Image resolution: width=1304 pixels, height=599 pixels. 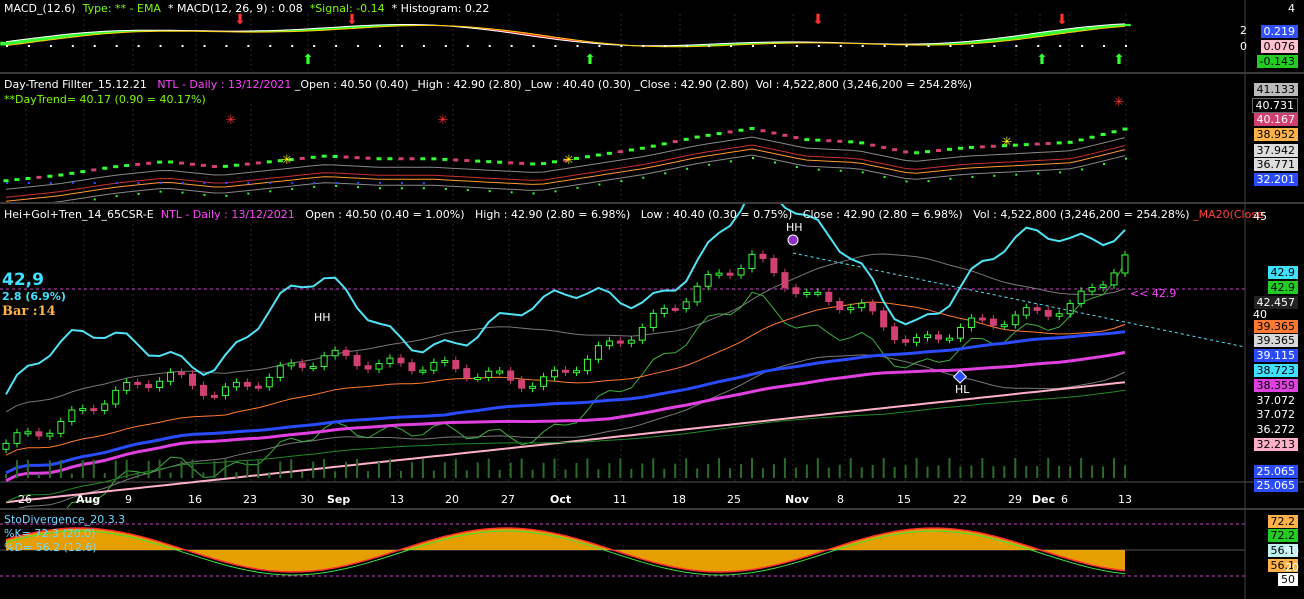 I want to click on date-tick: 29, so click(x=1015, y=499).